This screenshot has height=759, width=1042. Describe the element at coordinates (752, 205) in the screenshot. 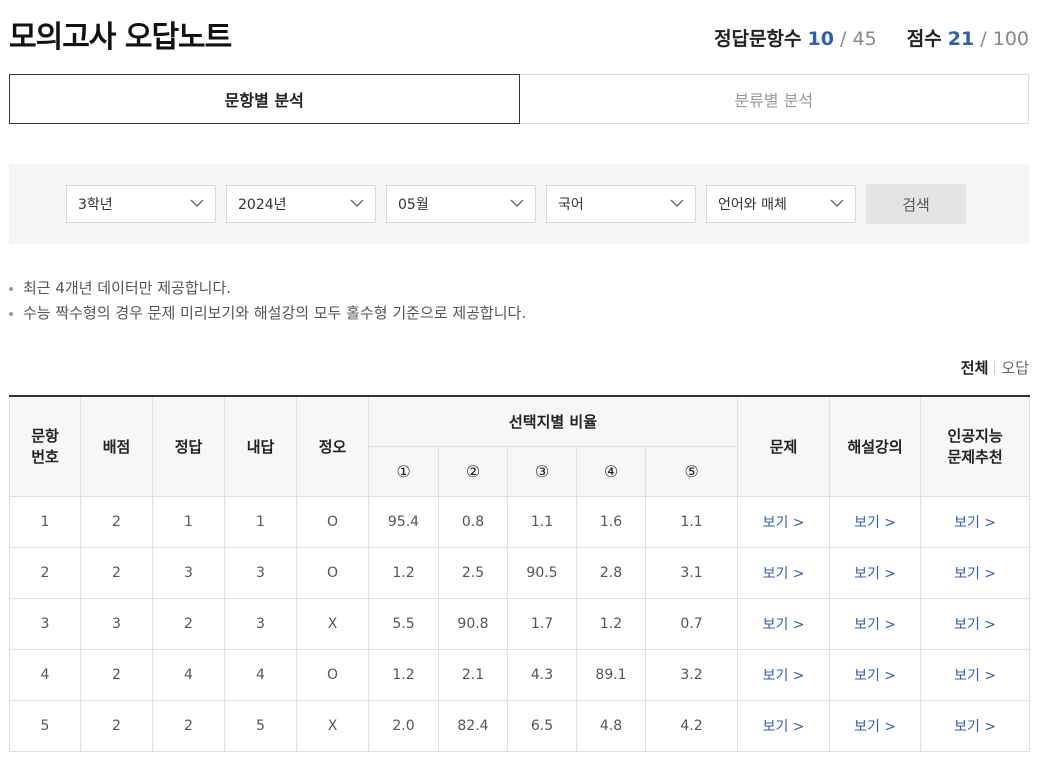

I see `elective-select-value: 언어와 매체` at that location.